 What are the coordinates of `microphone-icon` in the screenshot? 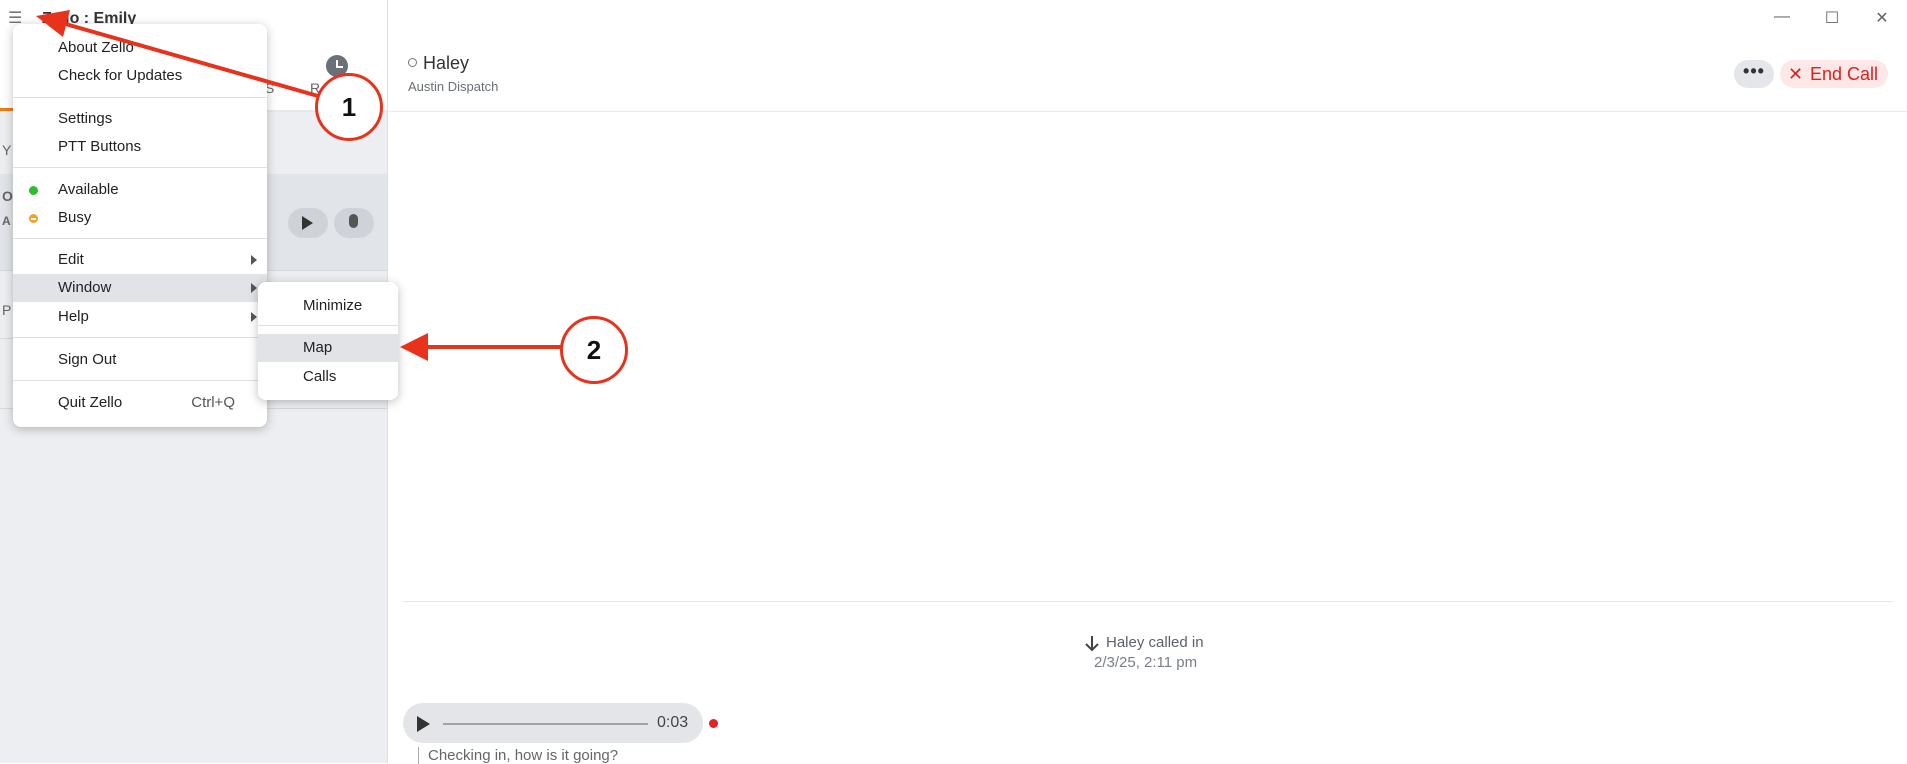 It's located at (353, 221).